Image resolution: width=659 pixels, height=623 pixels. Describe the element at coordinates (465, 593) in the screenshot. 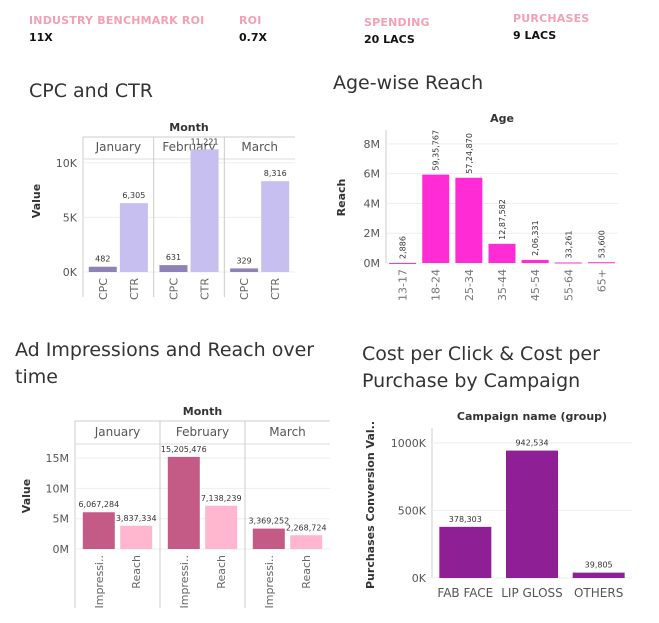

I see `x-tick-label: FAB FACE` at that location.